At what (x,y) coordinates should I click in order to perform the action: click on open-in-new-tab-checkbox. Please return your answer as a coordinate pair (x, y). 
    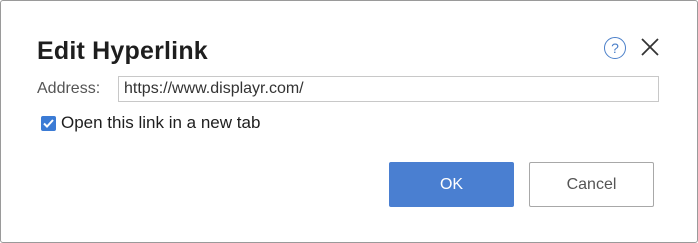
    Looking at the image, I should click on (48, 123).